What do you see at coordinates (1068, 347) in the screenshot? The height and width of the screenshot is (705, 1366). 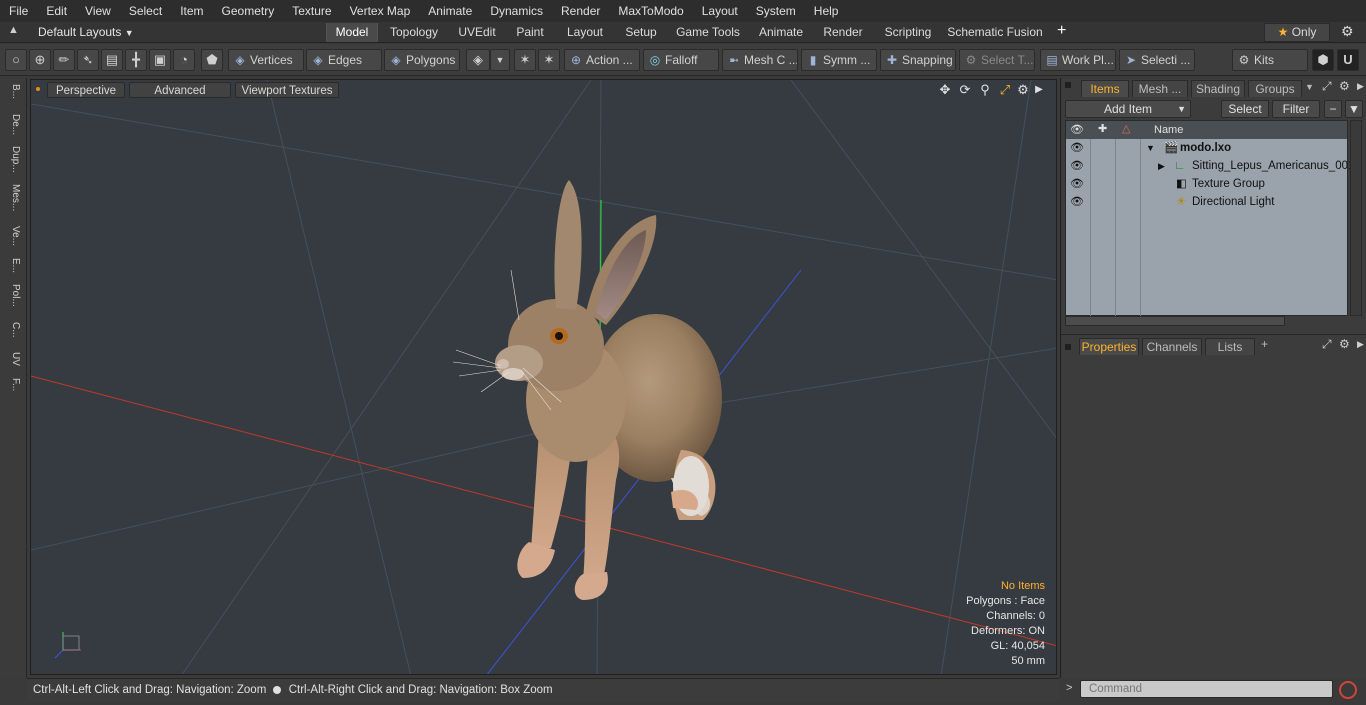 I see `properties-collapse-icon` at bounding box center [1068, 347].